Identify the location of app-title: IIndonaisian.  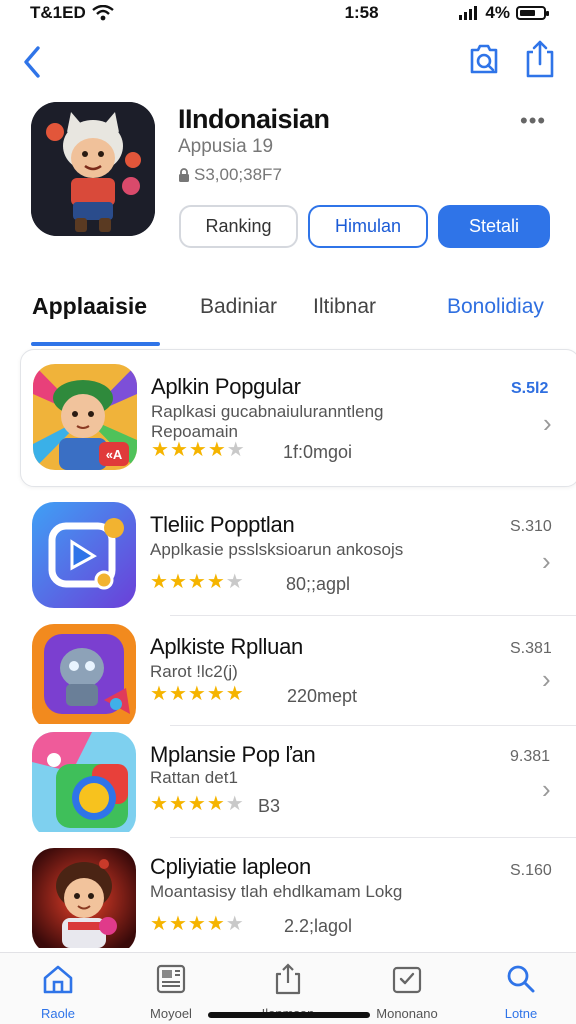
(254, 119).